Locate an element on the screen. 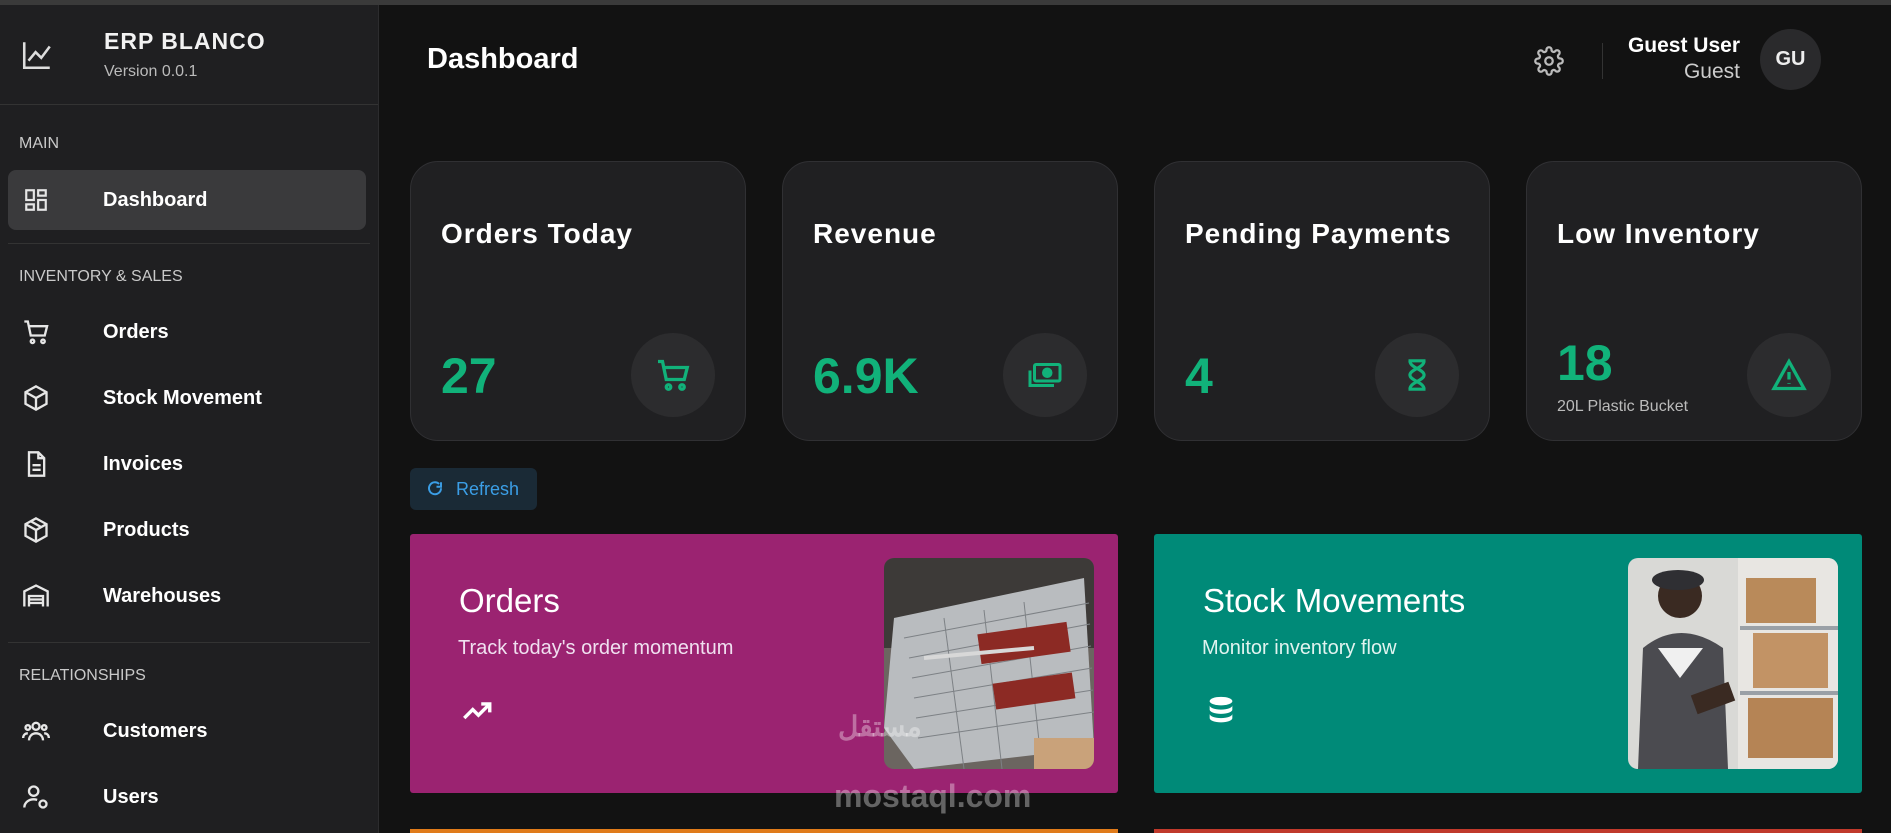  sidebar-item-label: Stock Movement is located at coordinates (182, 397).